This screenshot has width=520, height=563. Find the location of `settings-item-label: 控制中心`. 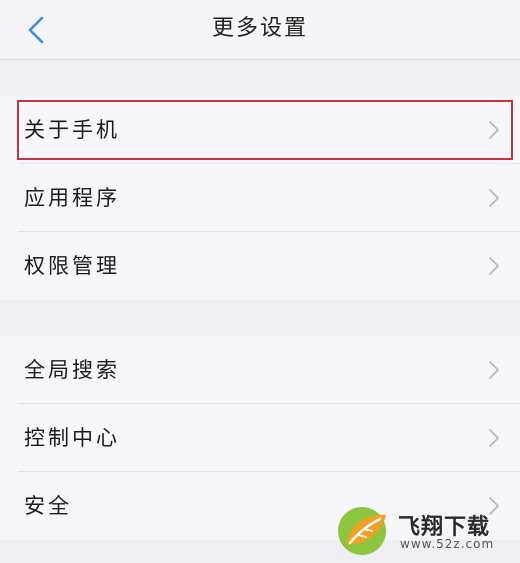

settings-item-label: 控制中心 is located at coordinates (72, 438).